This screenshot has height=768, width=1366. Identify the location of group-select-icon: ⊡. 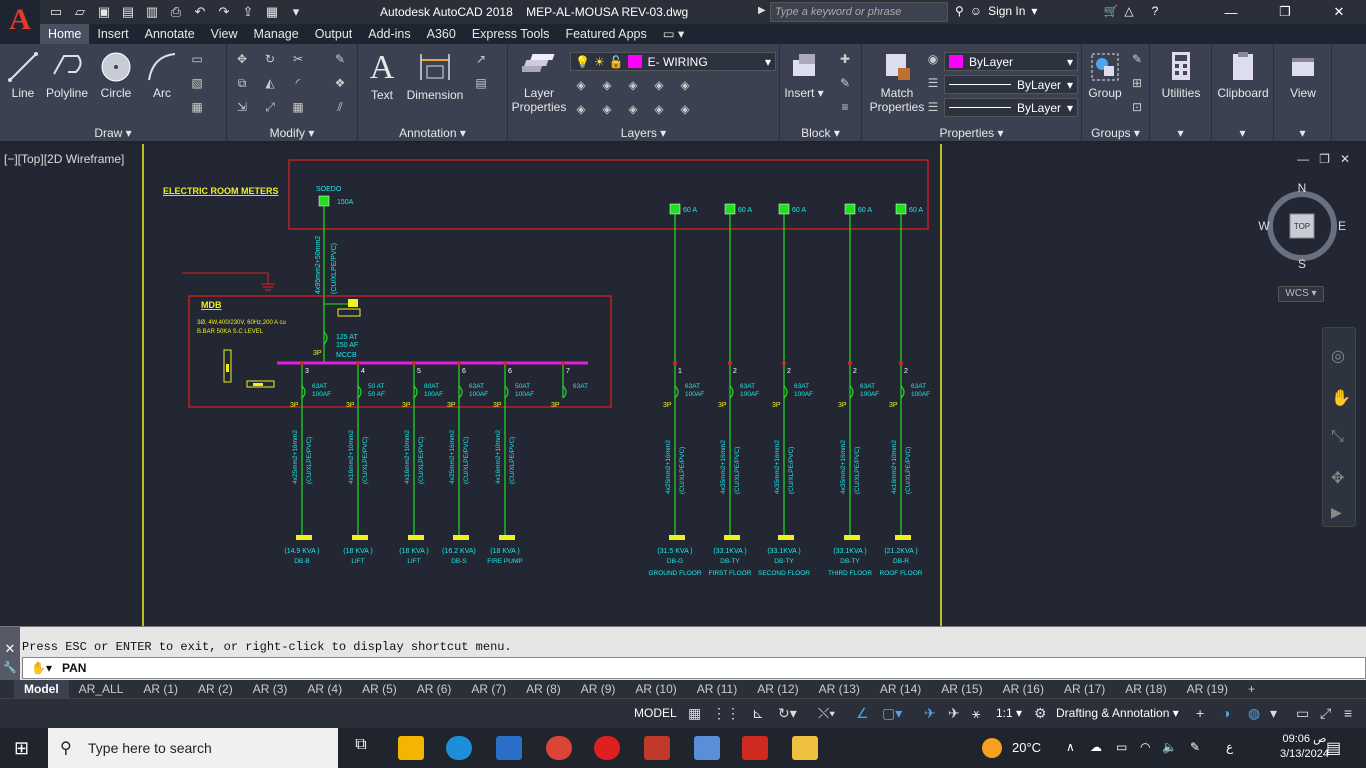
(1137, 108).